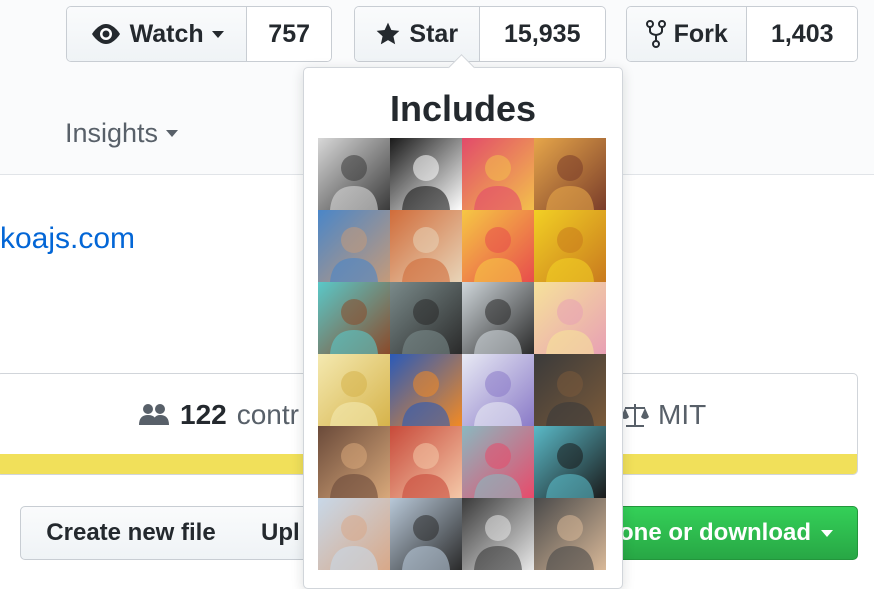  What do you see at coordinates (682, 414) in the screenshot?
I see `license-name: MIT` at bounding box center [682, 414].